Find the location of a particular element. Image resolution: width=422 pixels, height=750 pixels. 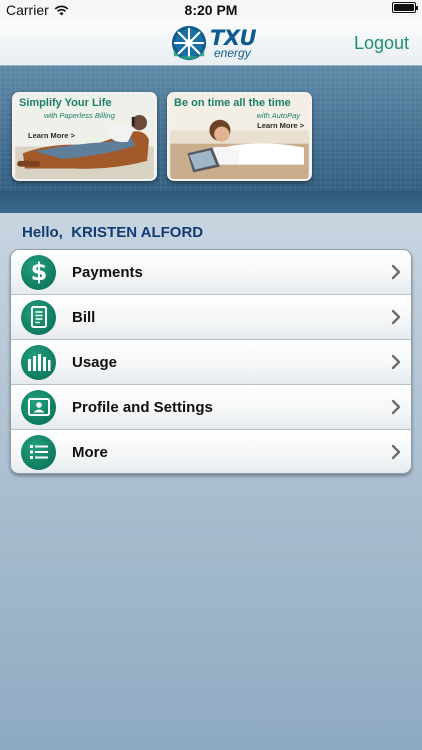

menu-item-label: Payments is located at coordinates (107, 272).